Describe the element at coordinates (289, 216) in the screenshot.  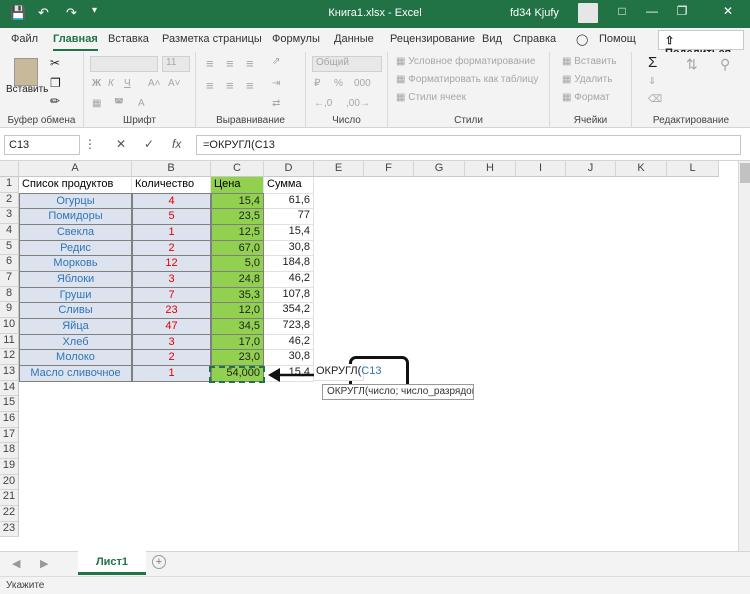
I see `cell-sum: 77` at that location.